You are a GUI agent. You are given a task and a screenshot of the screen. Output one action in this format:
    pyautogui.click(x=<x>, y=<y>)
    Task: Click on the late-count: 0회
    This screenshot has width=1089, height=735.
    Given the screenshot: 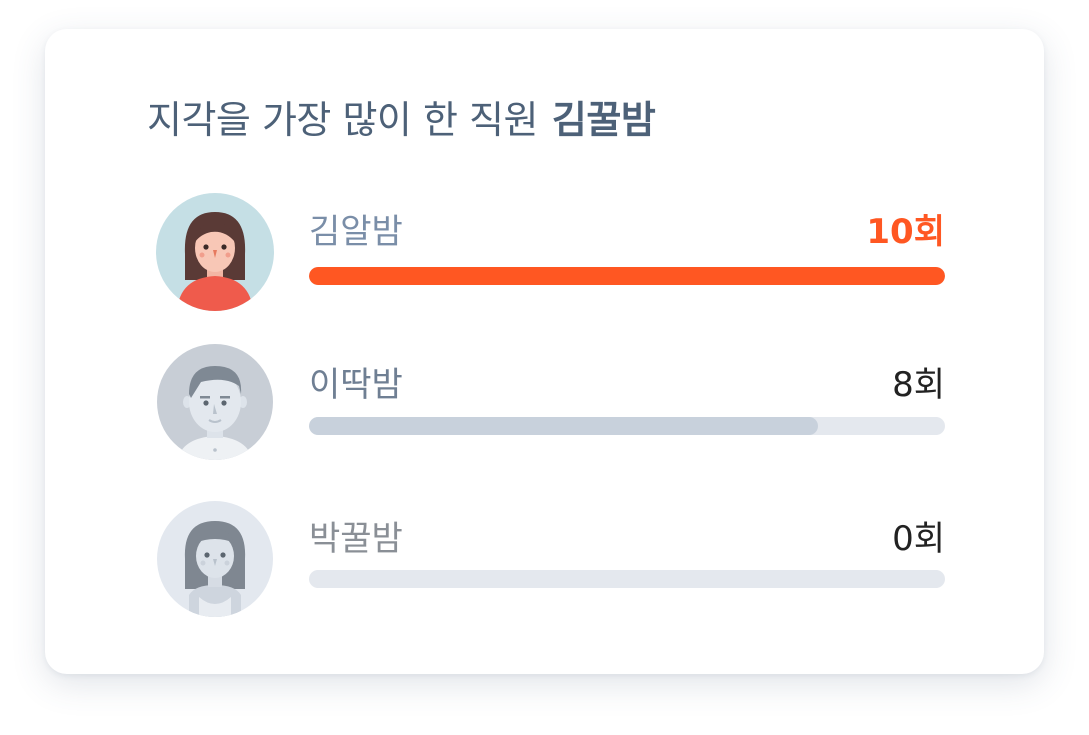 What is the action you would take?
    pyautogui.click(x=918, y=539)
    